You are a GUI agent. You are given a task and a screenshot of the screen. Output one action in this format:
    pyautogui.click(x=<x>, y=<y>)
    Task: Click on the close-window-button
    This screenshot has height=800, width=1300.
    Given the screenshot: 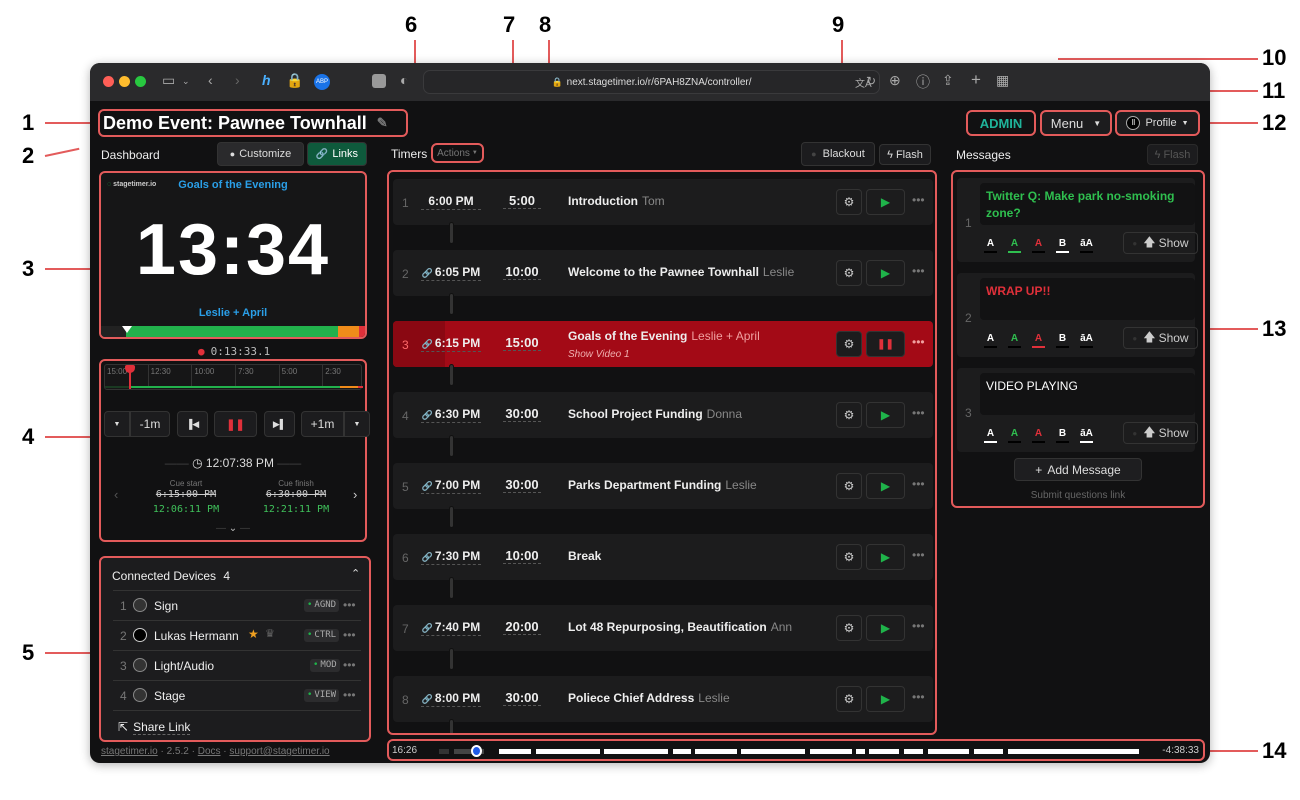 What is the action you would take?
    pyautogui.click(x=108, y=81)
    